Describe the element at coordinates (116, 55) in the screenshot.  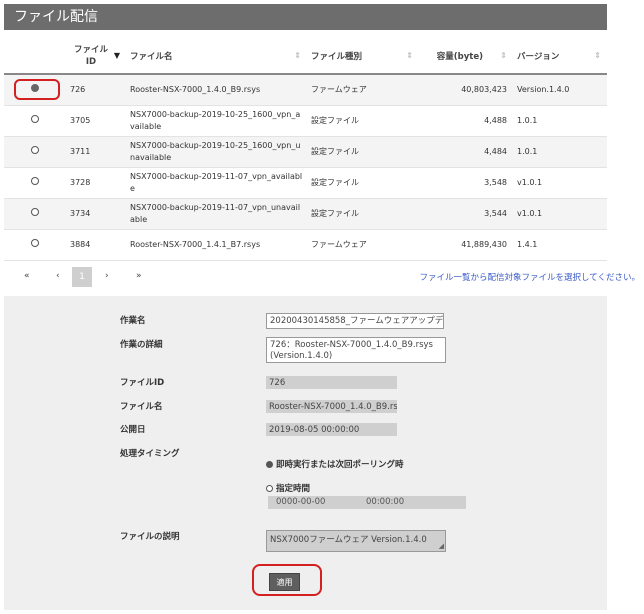
I see `sort-desc-icon: ▼` at that location.